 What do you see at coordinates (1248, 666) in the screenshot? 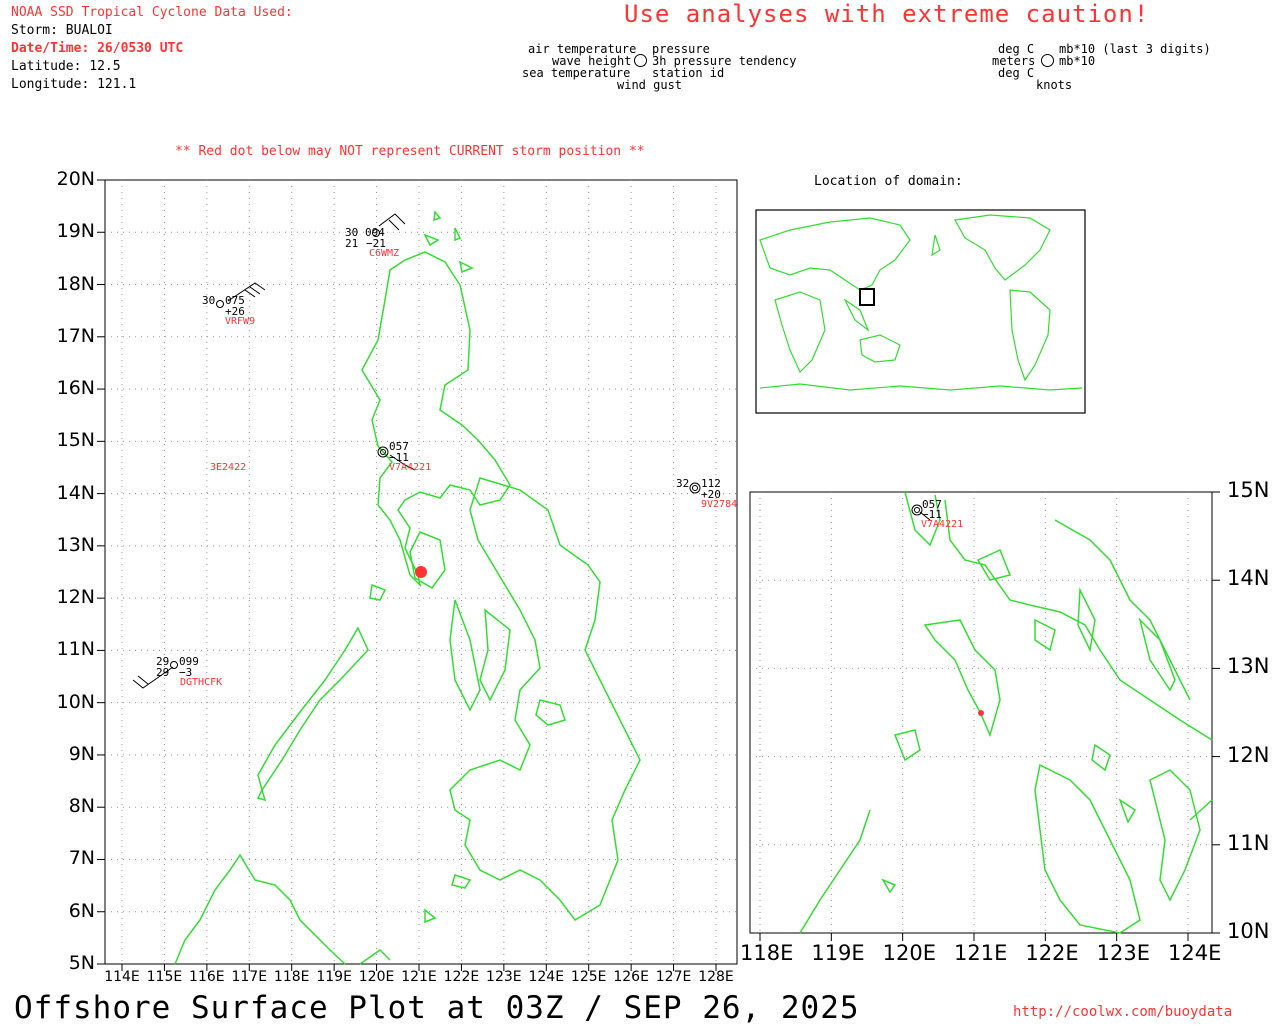
I see `zoom-lat-label: 13N` at bounding box center [1248, 666].